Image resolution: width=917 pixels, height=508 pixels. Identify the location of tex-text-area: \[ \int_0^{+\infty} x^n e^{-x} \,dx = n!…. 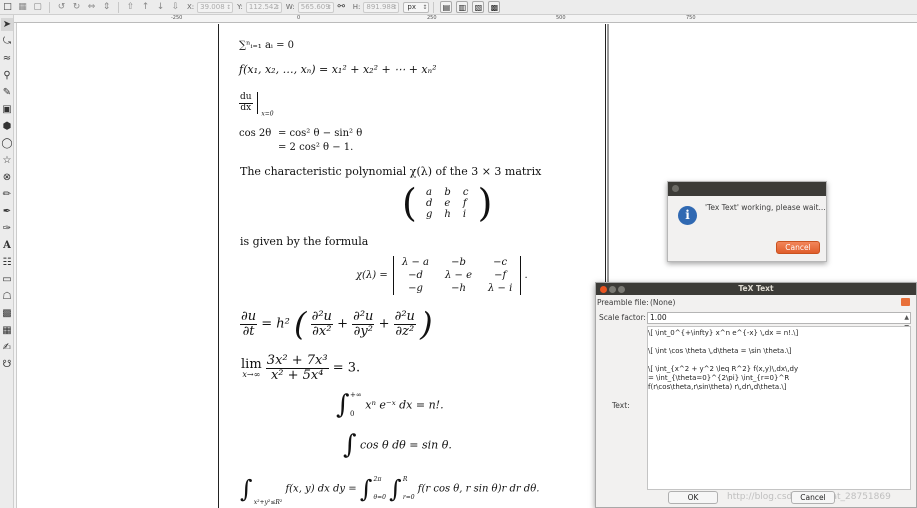
(779, 408).